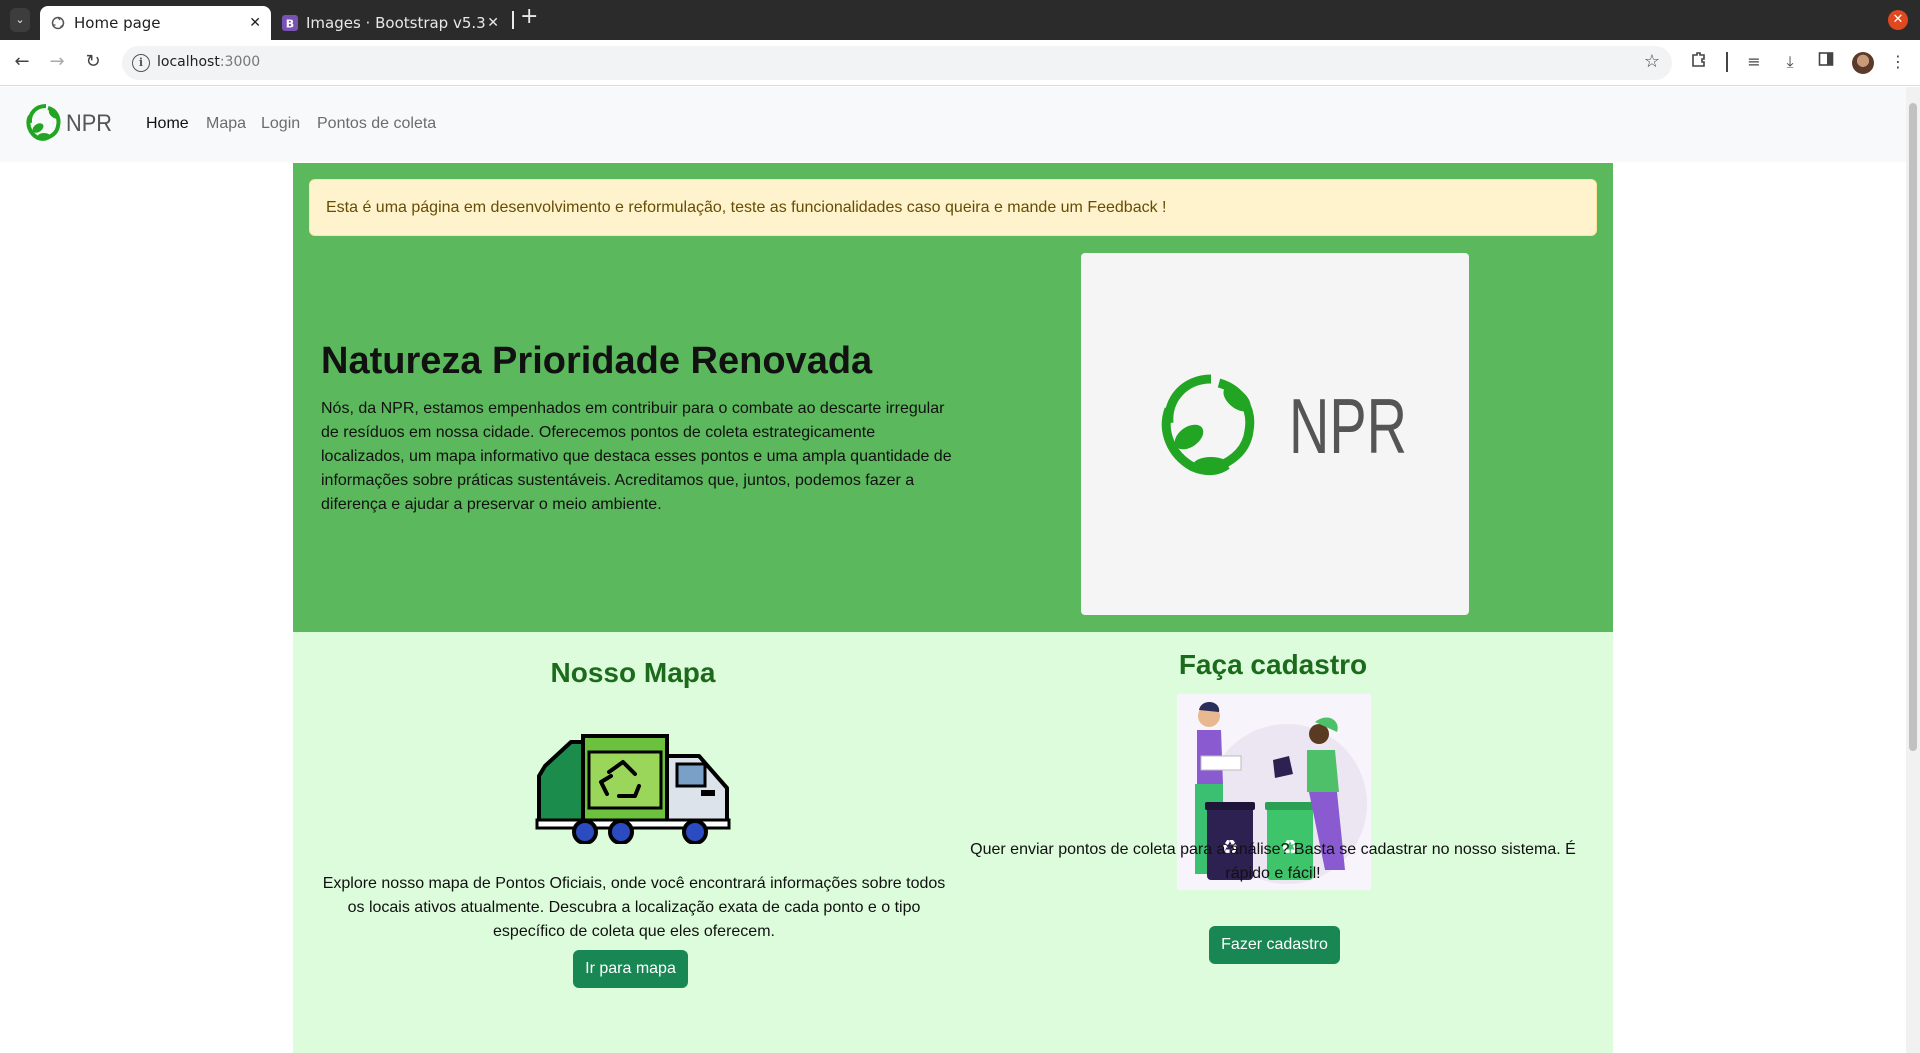 The image size is (1920, 1053). Describe the element at coordinates (1652, 61) in the screenshot. I see `bookmark-star-icon: ☆` at that location.